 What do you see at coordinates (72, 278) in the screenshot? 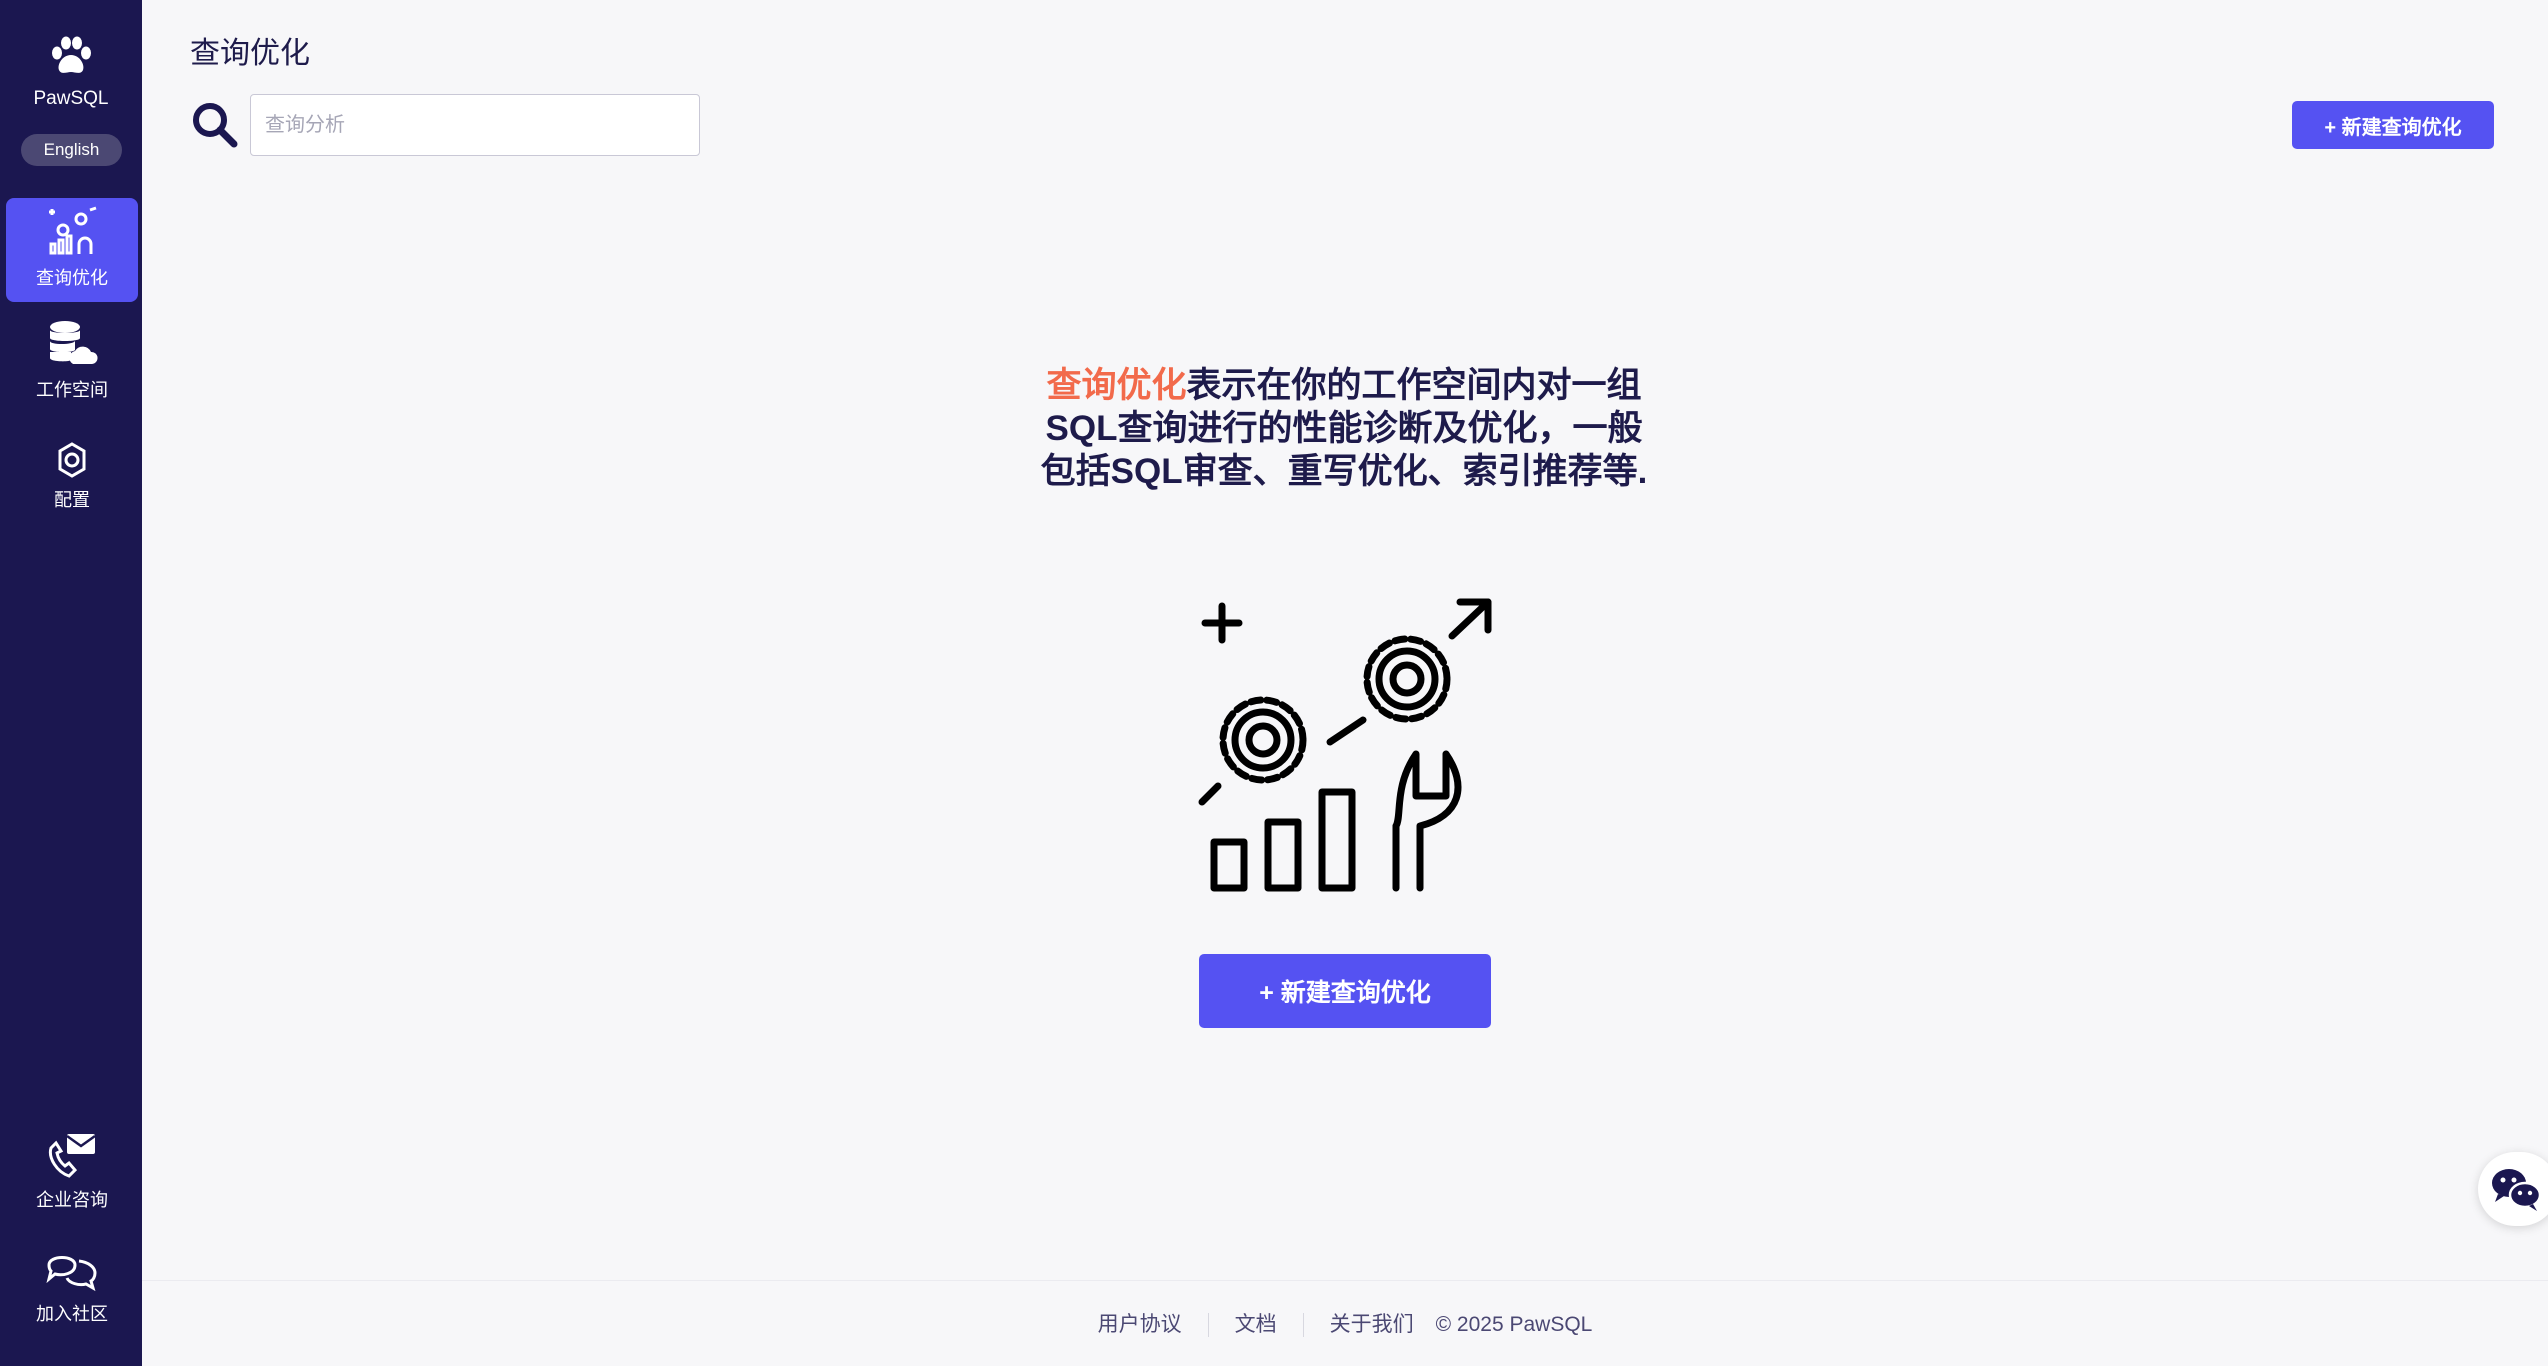
I see `sidebar-item-label: 查询优化` at bounding box center [72, 278].